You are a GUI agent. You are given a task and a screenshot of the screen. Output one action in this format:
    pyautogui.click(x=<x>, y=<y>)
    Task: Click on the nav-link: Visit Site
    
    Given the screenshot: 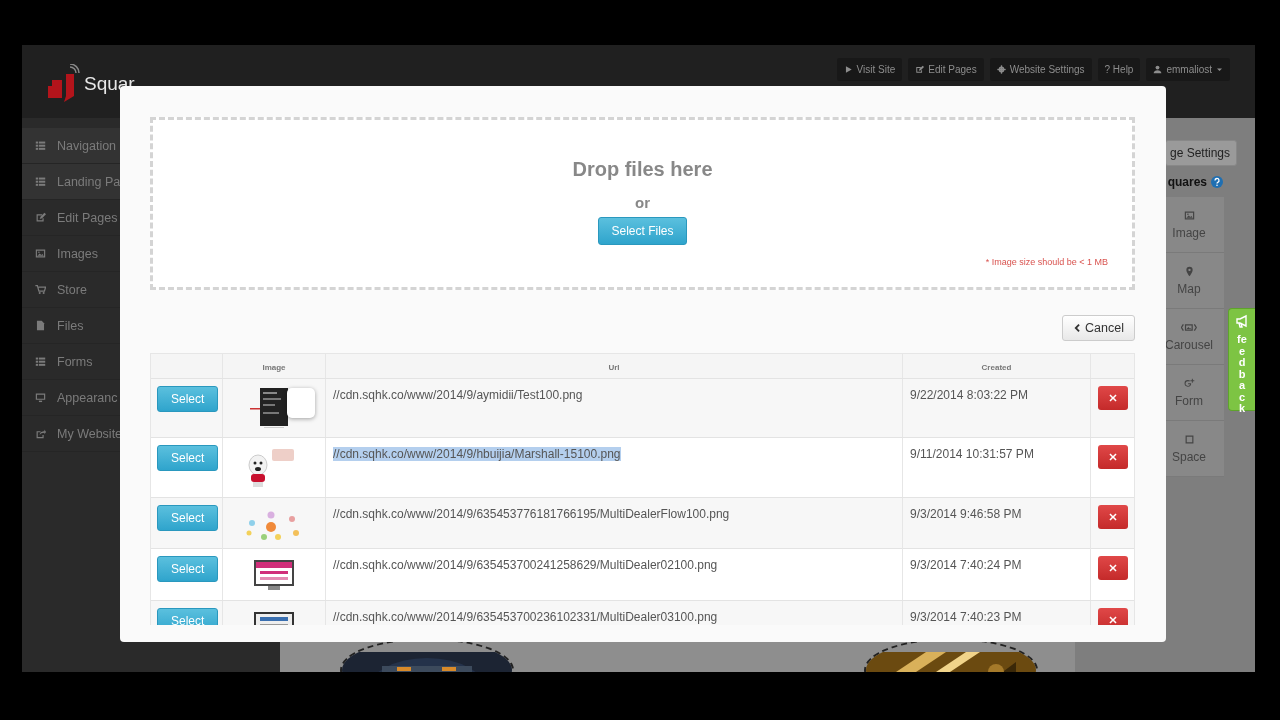 What is the action you would take?
    pyautogui.click(x=869, y=69)
    